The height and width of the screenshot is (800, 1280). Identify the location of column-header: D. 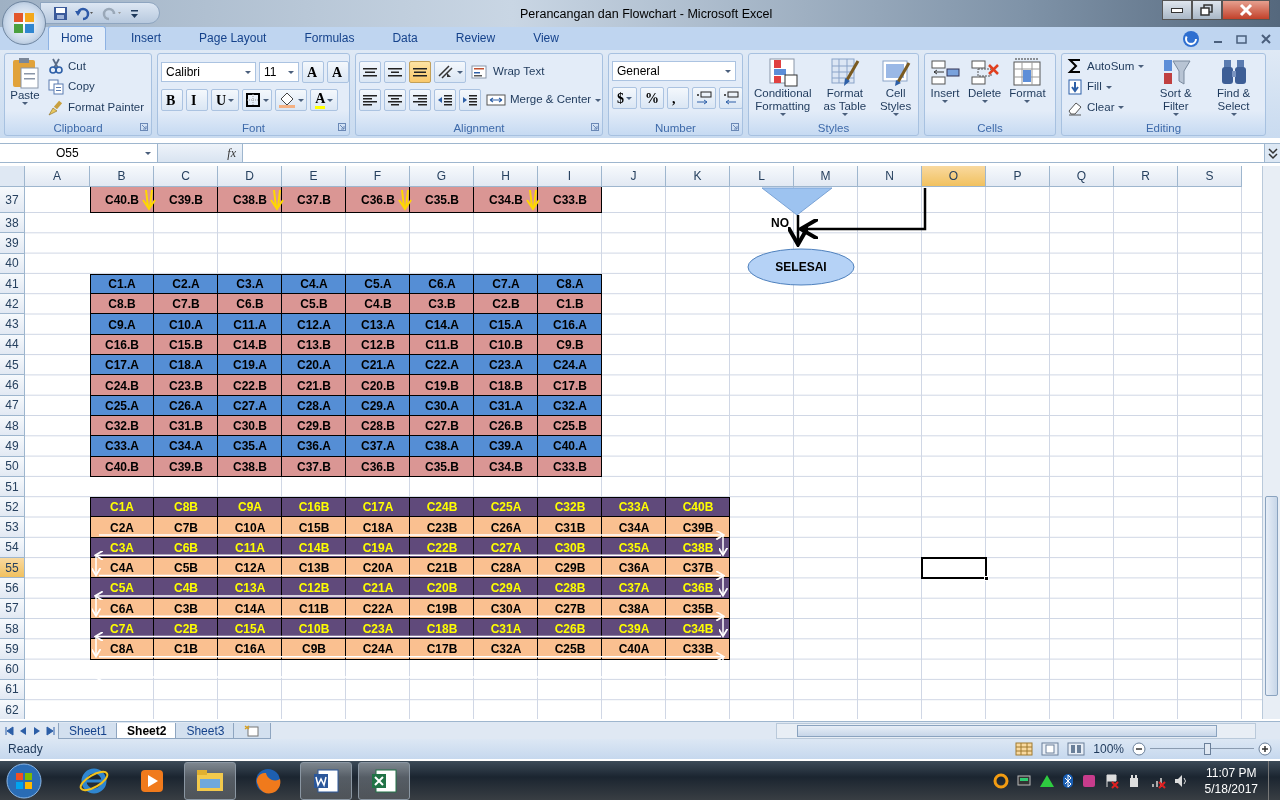
(250, 176).